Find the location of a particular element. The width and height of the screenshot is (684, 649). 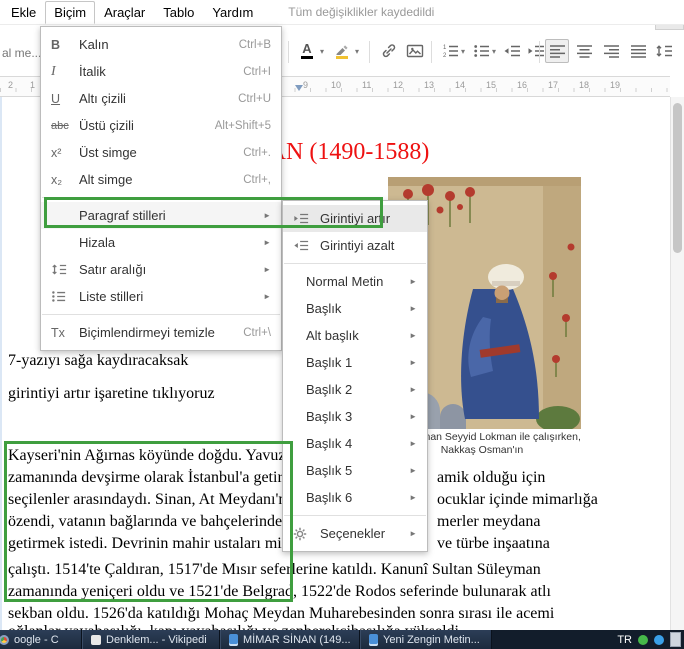

text-color-icon: A is located at coordinates (307, 50).